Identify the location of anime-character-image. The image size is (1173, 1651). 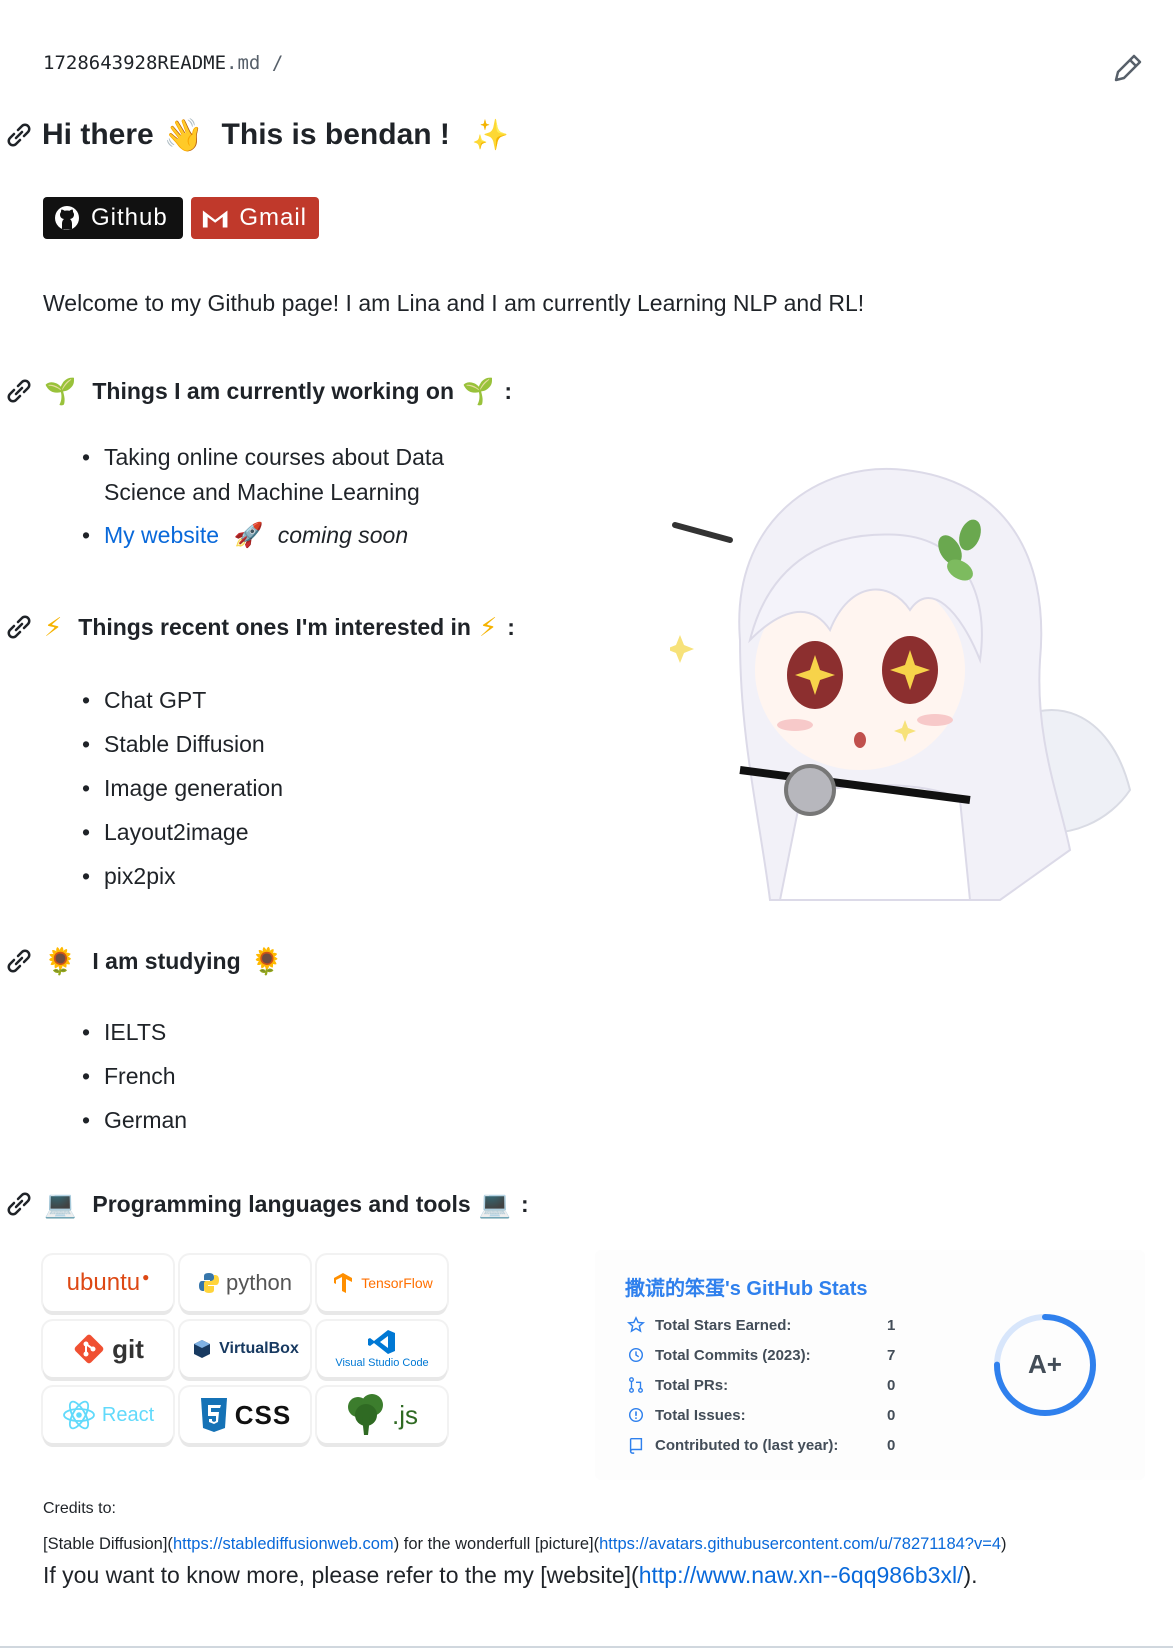
(901, 684).